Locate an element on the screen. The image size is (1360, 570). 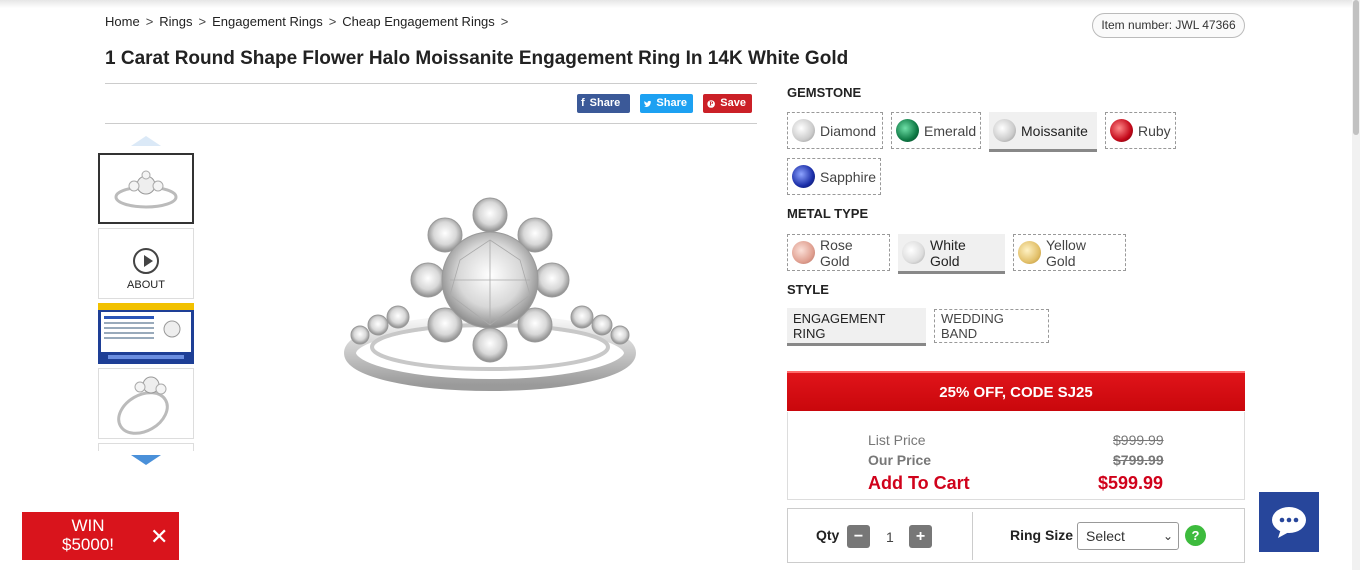
style-option-engagement-ring: ENGAGEMENT RING is located at coordinates (856, 327).